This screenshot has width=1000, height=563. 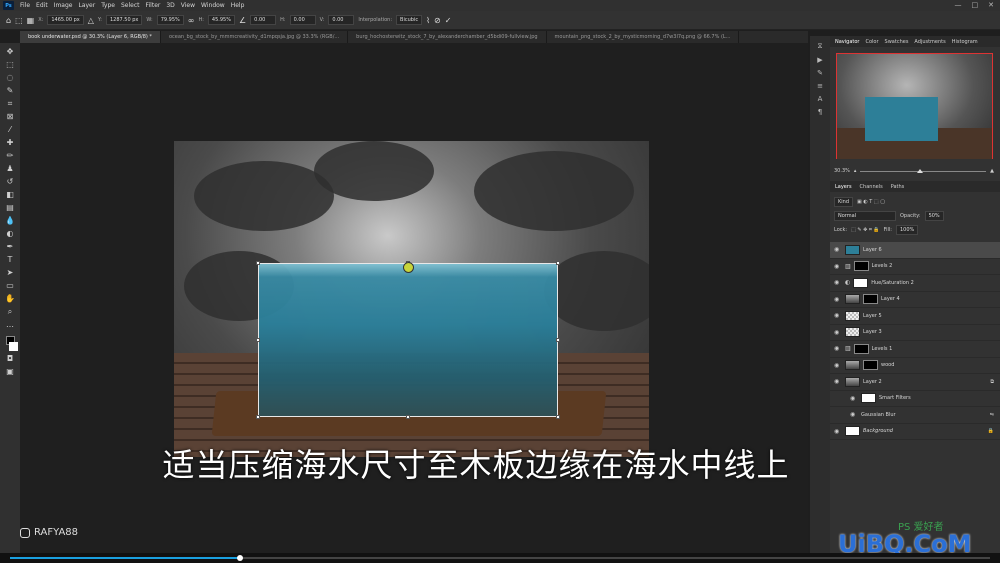 I want to click on character-panel-icon: A, so click(x=820, y=99).